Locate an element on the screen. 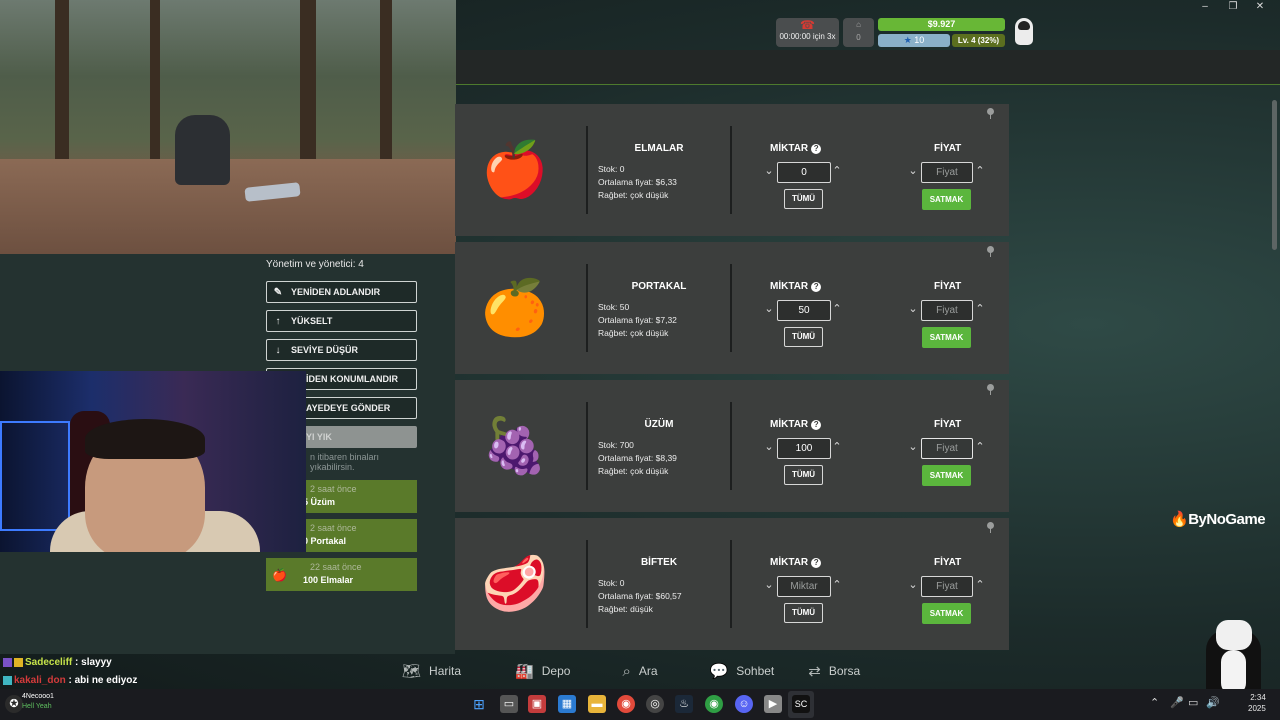  stars-count: 10 is located at coordinates (919, 40).